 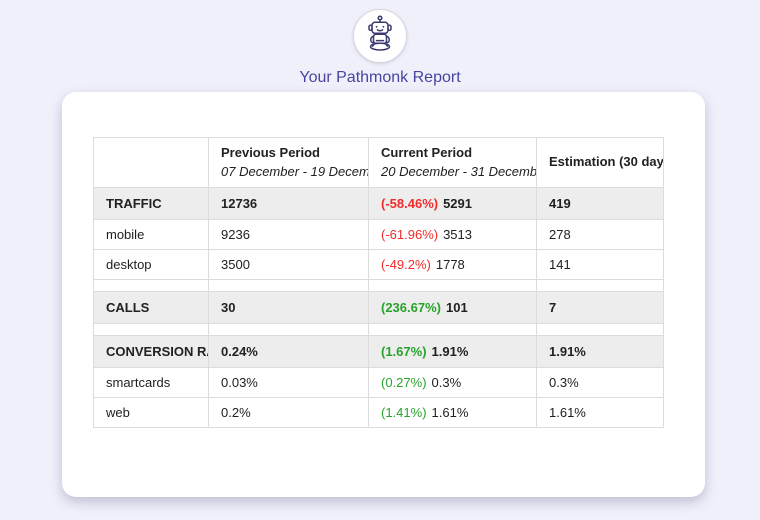 I want to click on row-label: CALLS, so click(x=151, y=307).